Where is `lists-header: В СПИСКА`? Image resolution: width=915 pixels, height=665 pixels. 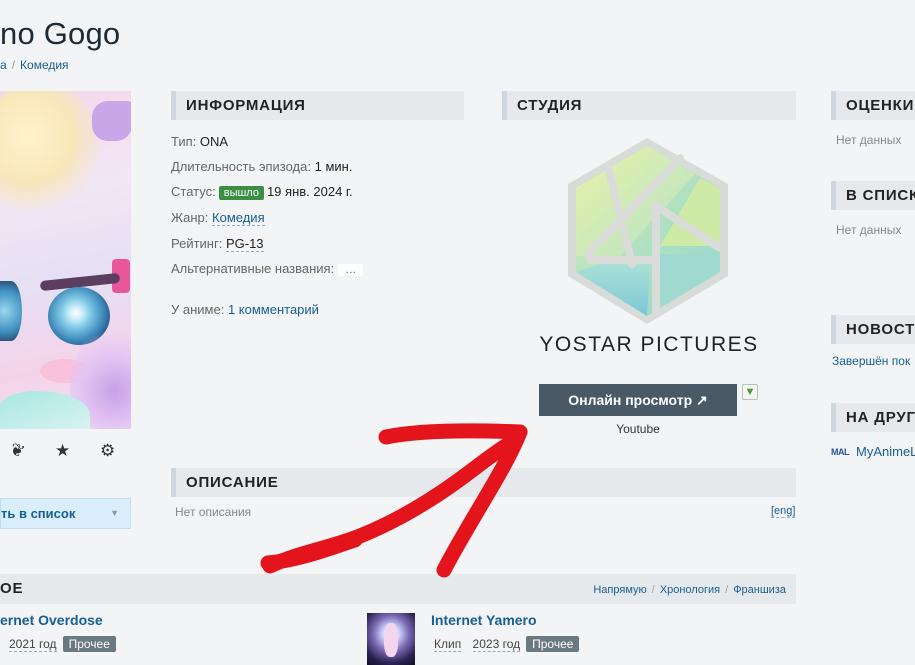
lists-header: В СПИСКА is located at coordinates (873, 195).